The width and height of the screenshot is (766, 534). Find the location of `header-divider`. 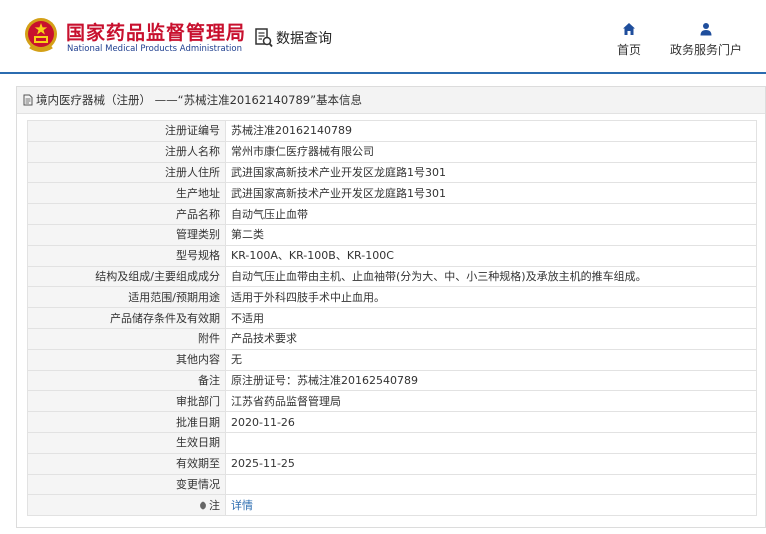

header-divider is located at coordinates (383, 73).